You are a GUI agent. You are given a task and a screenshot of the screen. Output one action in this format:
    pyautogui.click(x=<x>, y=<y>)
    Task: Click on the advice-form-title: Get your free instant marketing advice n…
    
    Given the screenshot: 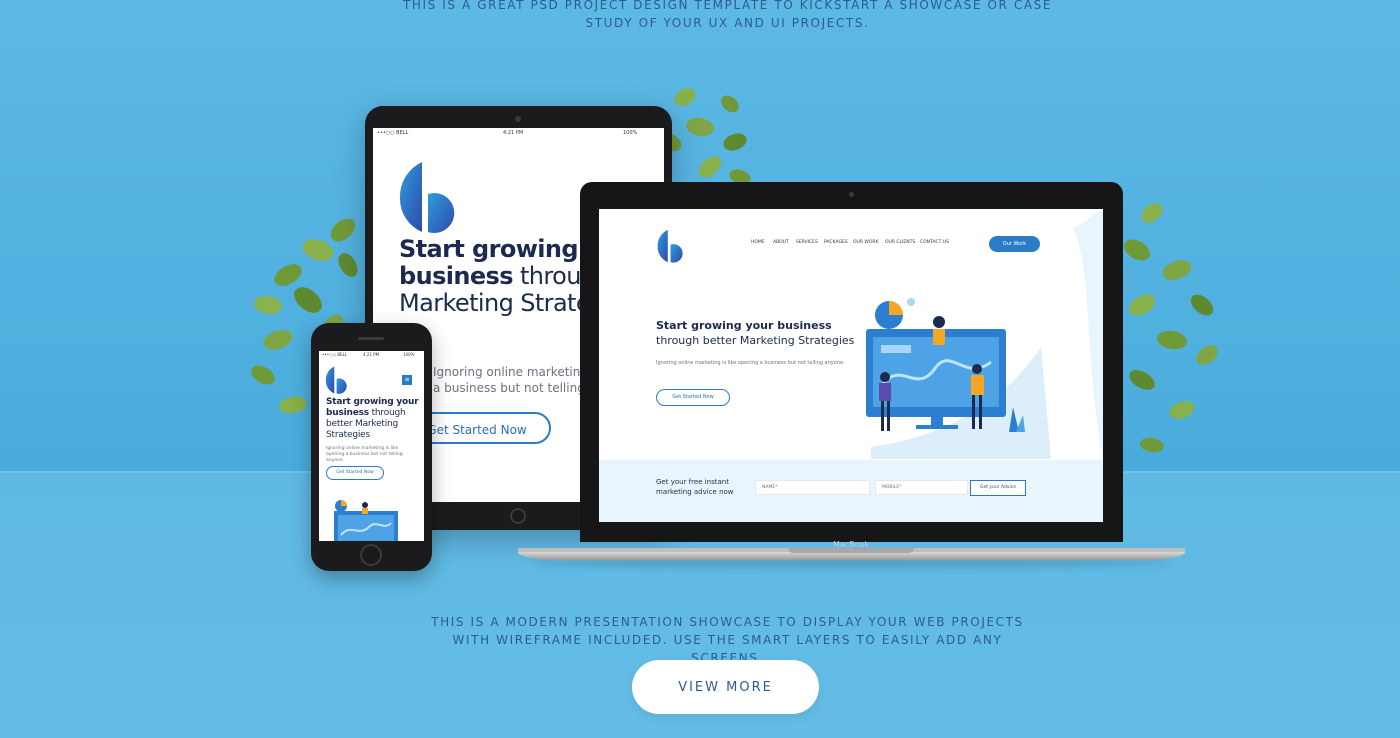 What is the action you would take?
    pyautogui.click(x=695, y=487)
    